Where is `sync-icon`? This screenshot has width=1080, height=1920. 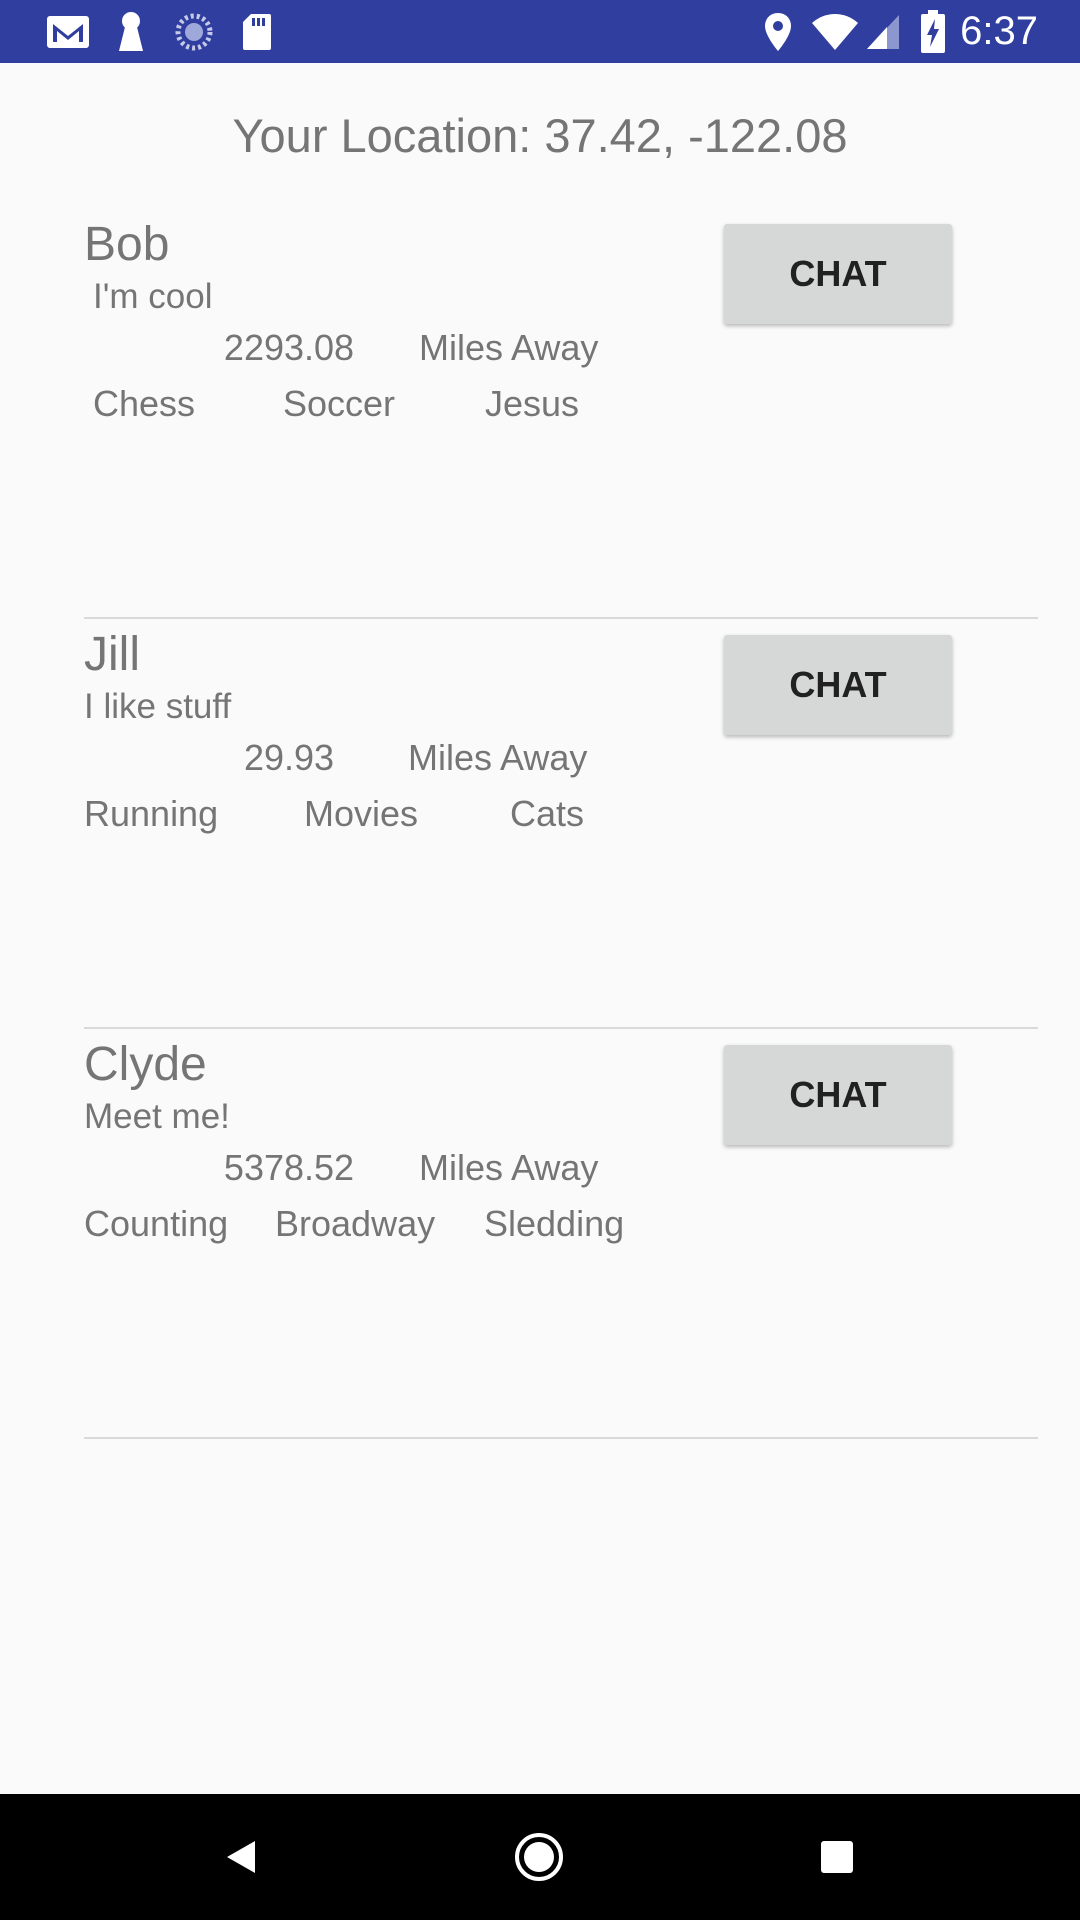 sync-icon is located at coordinates (194, 31).